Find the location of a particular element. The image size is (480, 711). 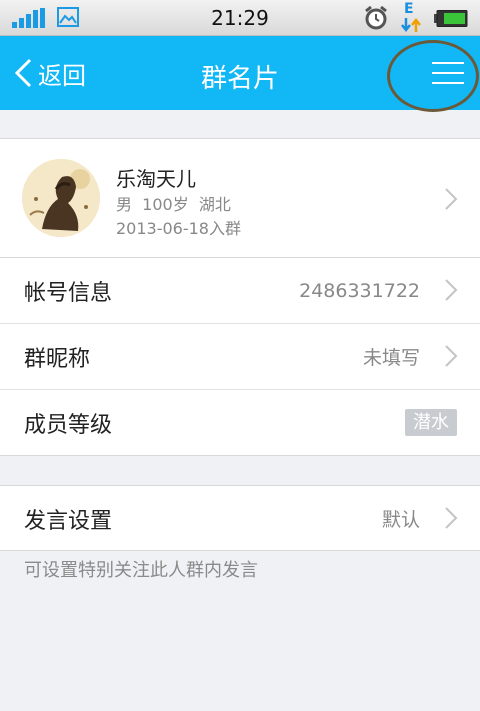

nickname-value: 未填写 is located at coordinates (391, 358).